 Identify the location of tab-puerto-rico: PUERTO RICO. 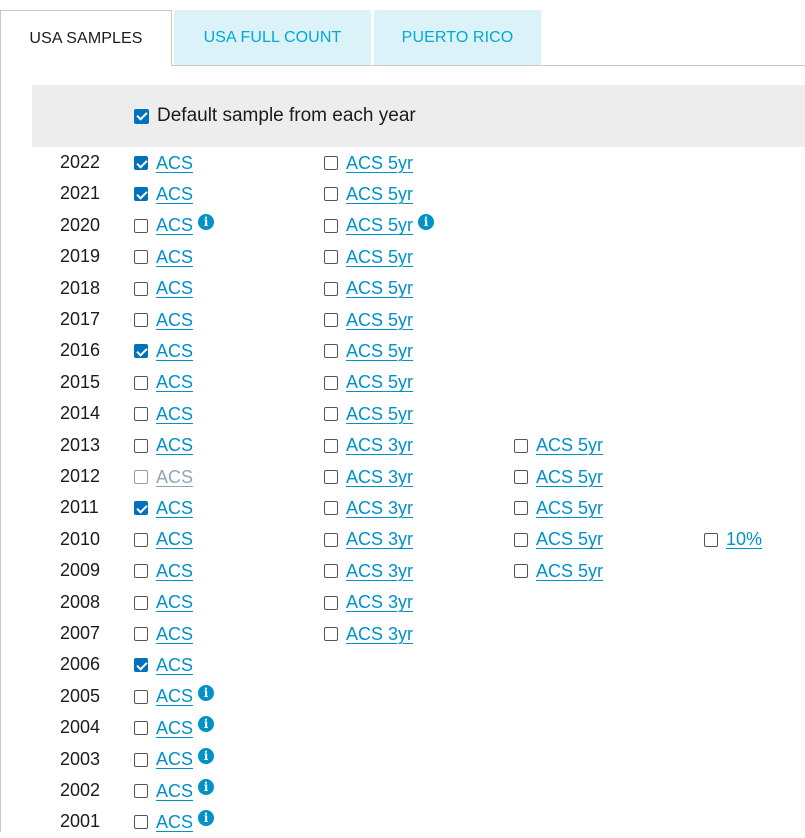
(457, 37).